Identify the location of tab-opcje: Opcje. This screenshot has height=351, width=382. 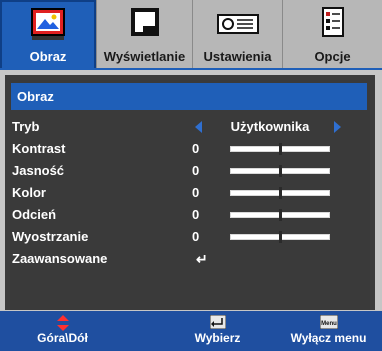
(332, 34).